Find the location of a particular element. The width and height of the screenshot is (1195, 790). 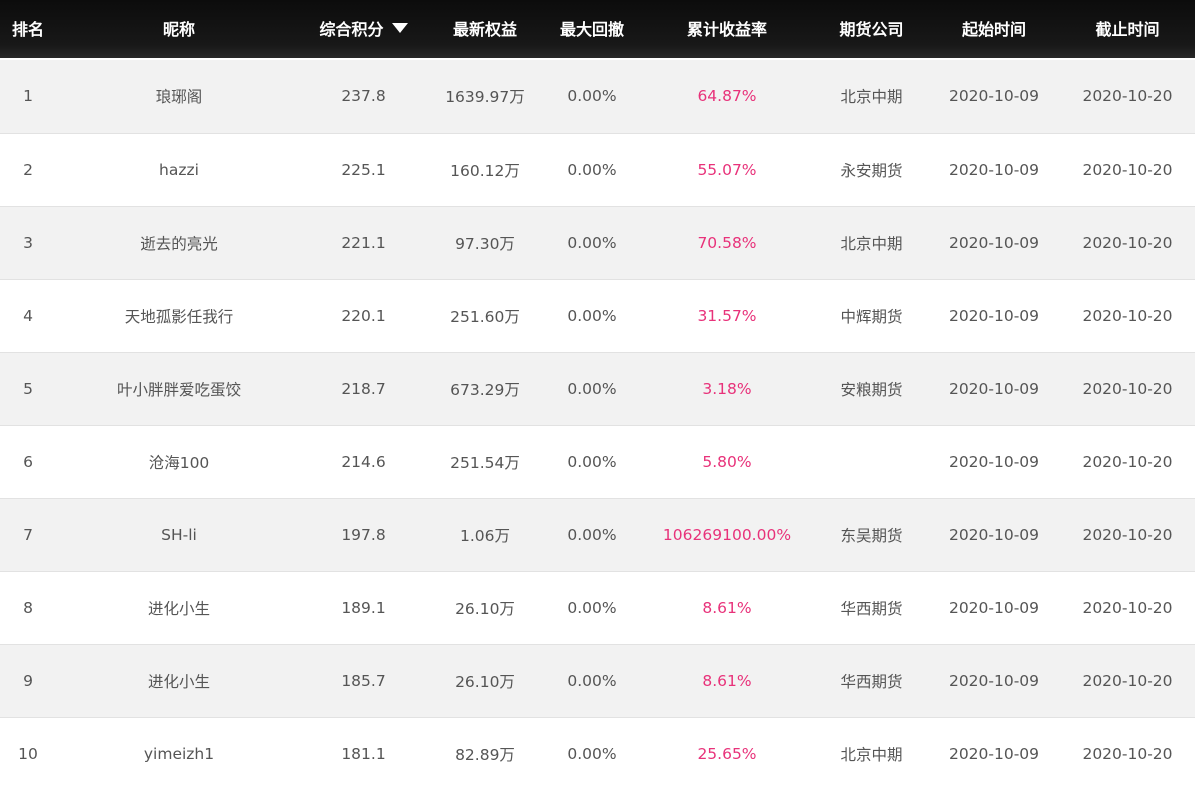

return-cell: 106269100.00% is located at coordinates (727, 534).